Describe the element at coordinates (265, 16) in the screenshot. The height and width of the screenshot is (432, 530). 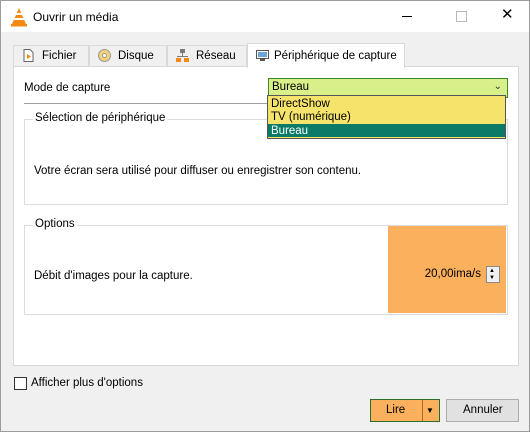
I see `title-bar: Ouvrir un média ✕` at that location.